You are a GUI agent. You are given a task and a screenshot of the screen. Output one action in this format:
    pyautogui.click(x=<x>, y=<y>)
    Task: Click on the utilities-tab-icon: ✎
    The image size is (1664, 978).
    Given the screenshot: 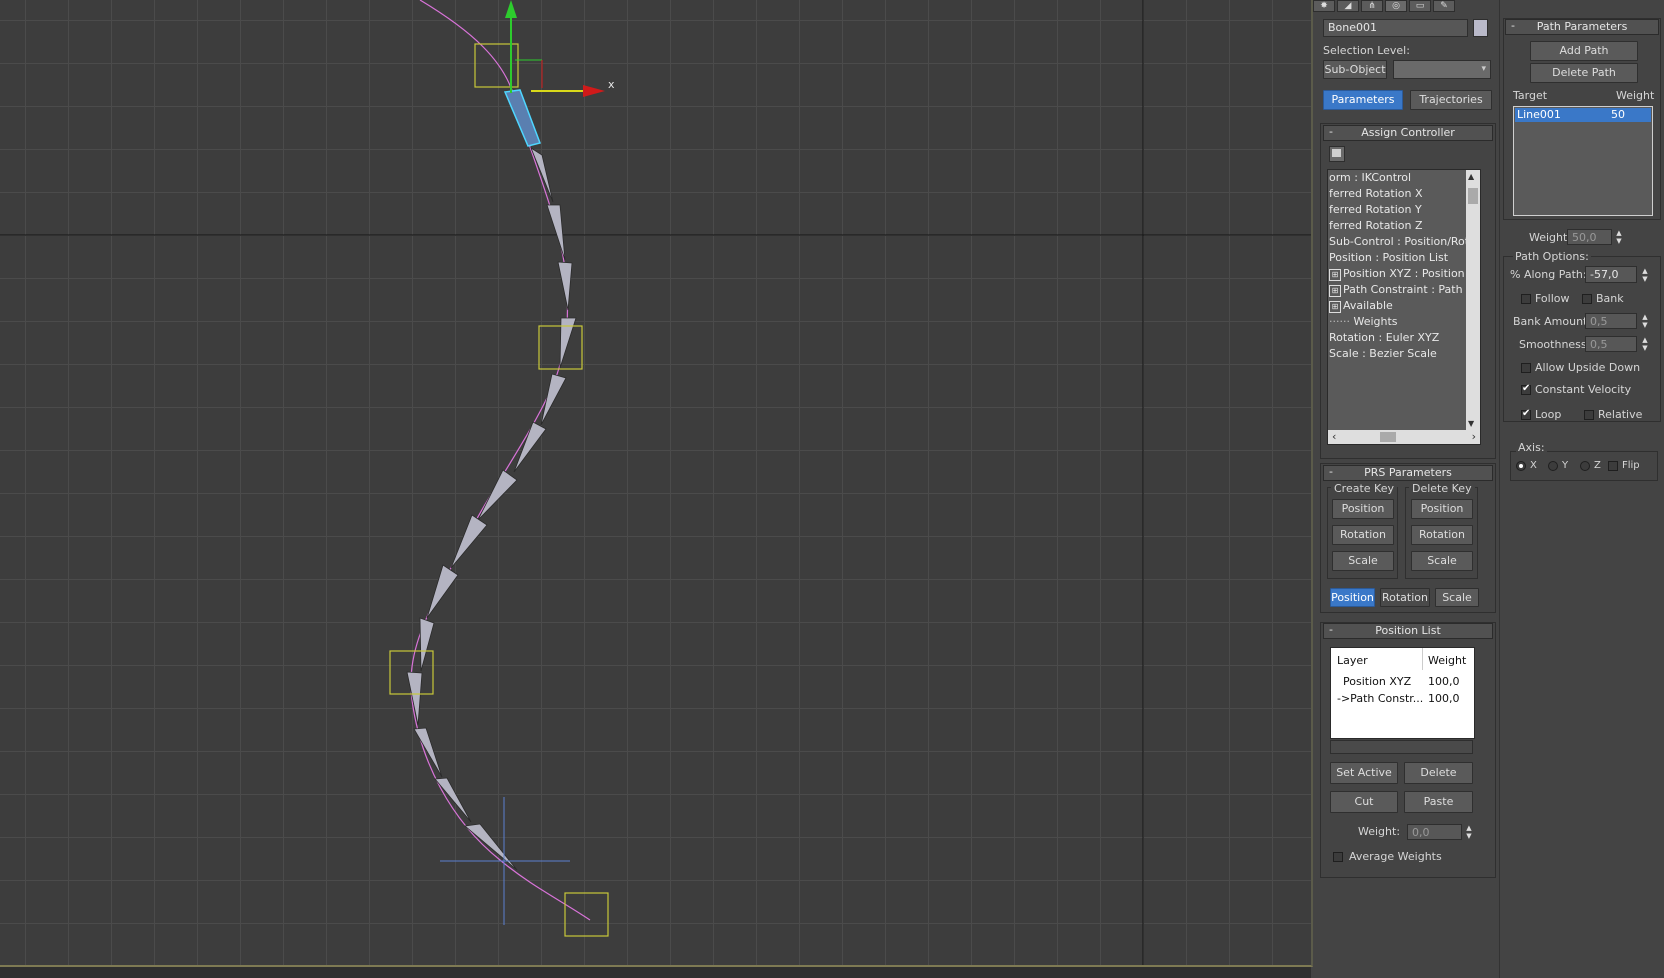 What is the action you would take?
    pyautogui.click(x=1444, y=6)
    